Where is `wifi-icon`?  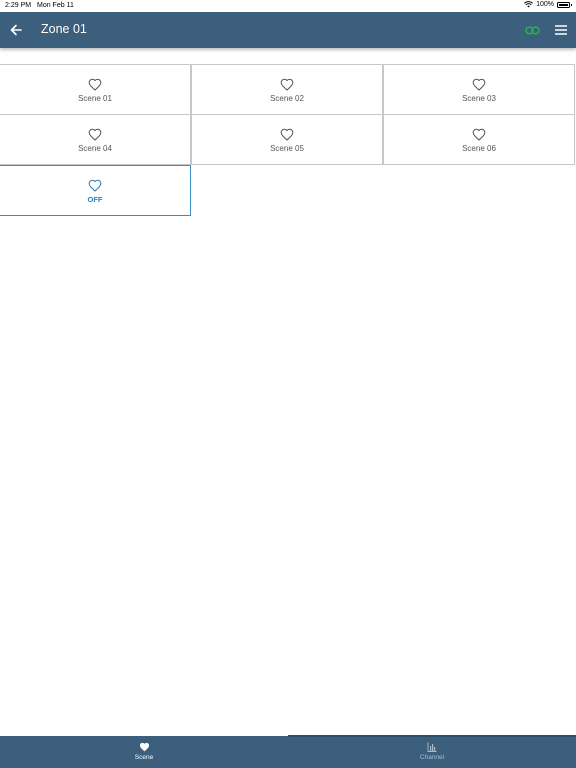 wifi-icon is located at coordinates (529, 4).